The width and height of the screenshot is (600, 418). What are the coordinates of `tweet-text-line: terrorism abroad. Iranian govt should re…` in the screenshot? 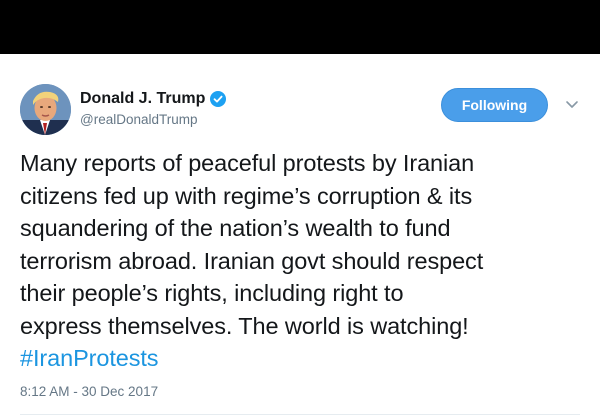 It's located at (252, 260).